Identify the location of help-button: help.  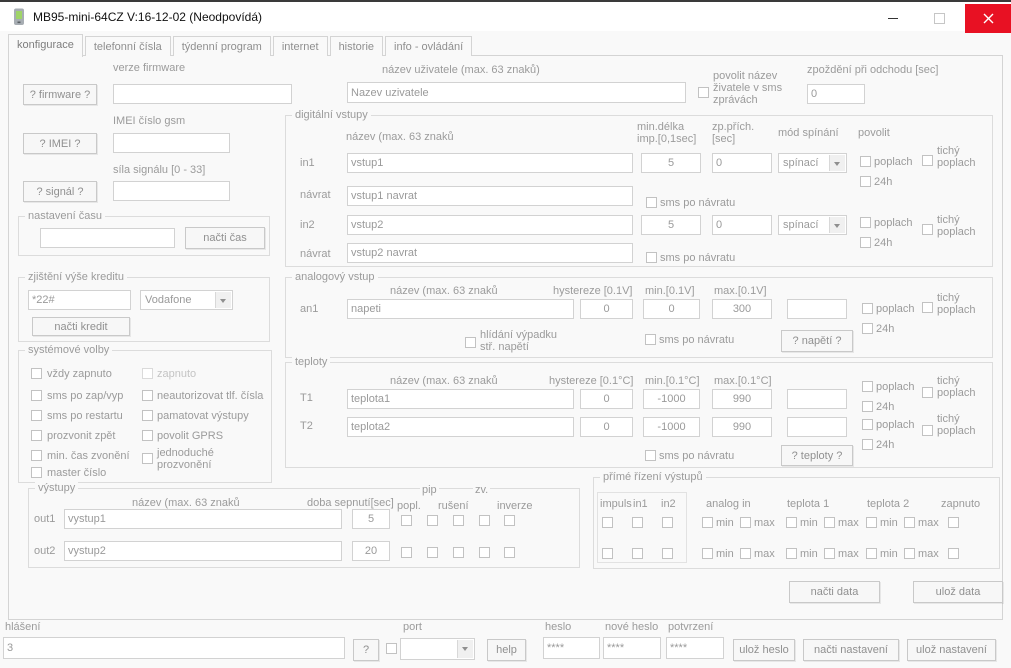
(506, 650).